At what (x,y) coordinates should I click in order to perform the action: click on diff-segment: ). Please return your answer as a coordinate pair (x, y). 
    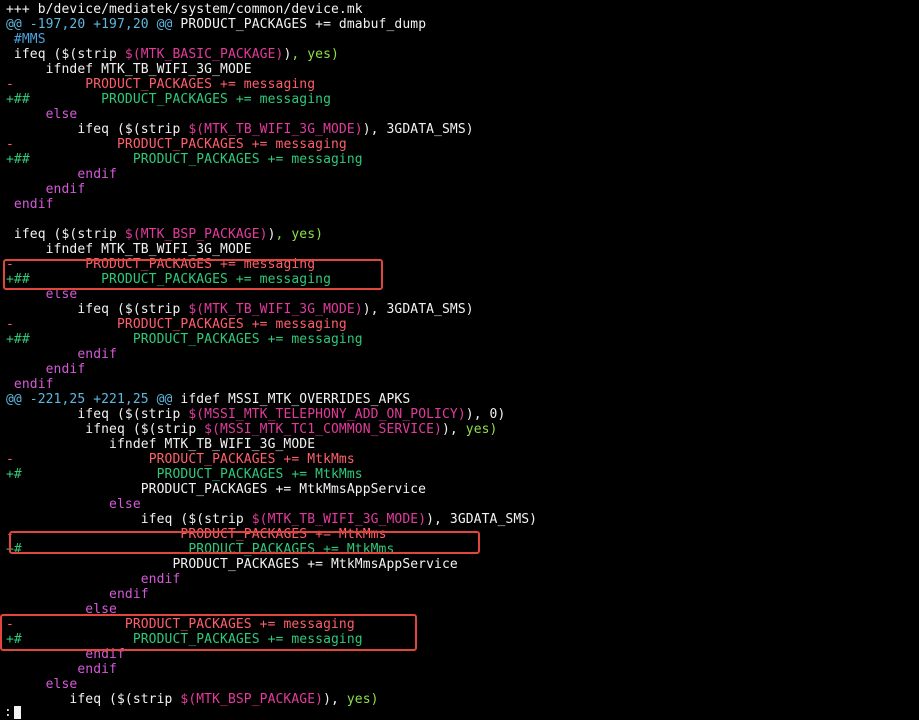
    Looking at the image, I should click on (271, 234).